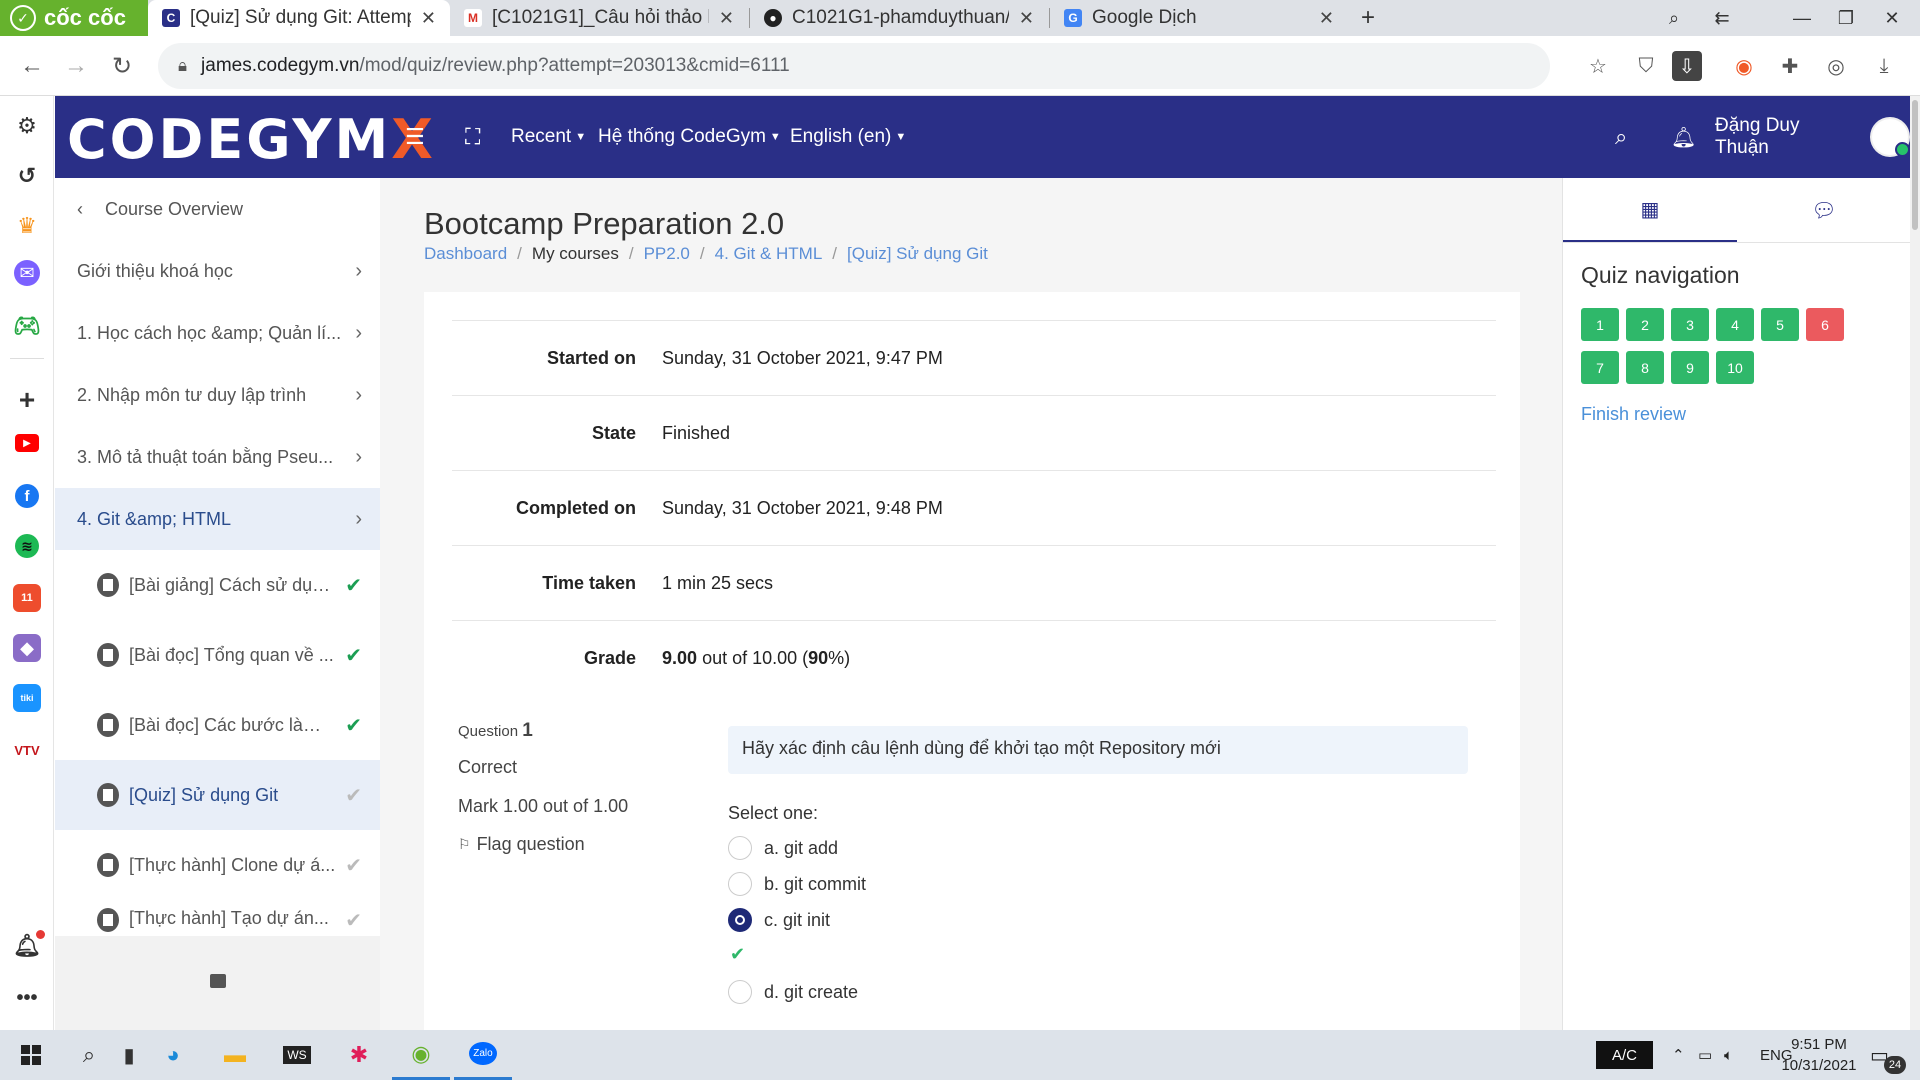  What do you see at coordinates (32, 66) in the screenshot?
I see `back-button: ←` at bounding box center [32, 66].